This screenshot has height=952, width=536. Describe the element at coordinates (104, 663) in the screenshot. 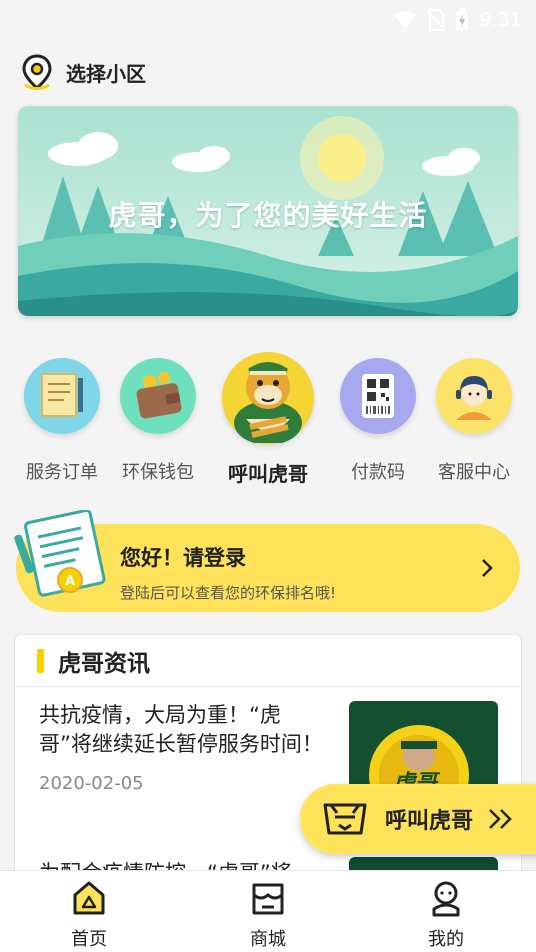

I see `news-section-title: 虎哥资讯` at that location.